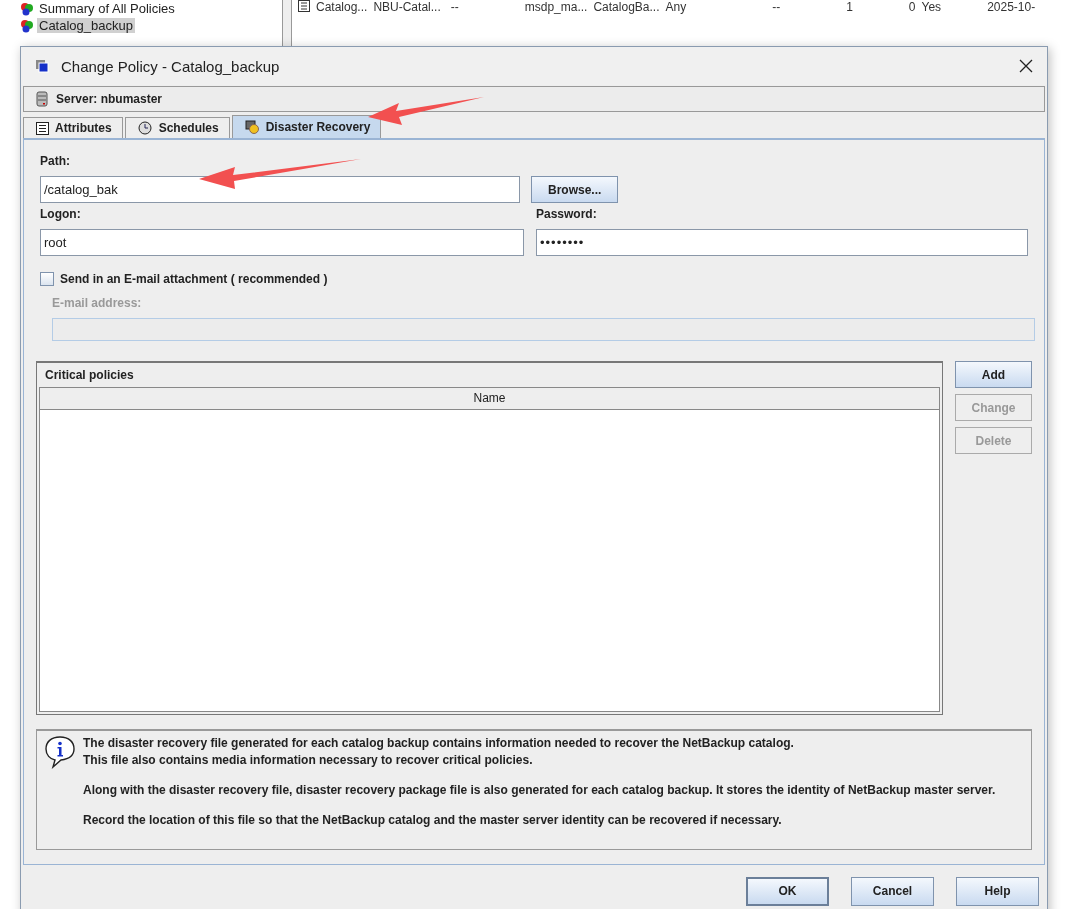 This screenshot has width=1075, height=909. What do you see at coordinates (42, 128) in the screenshot?
I see `list-icon` at bounding box center [42, 128].